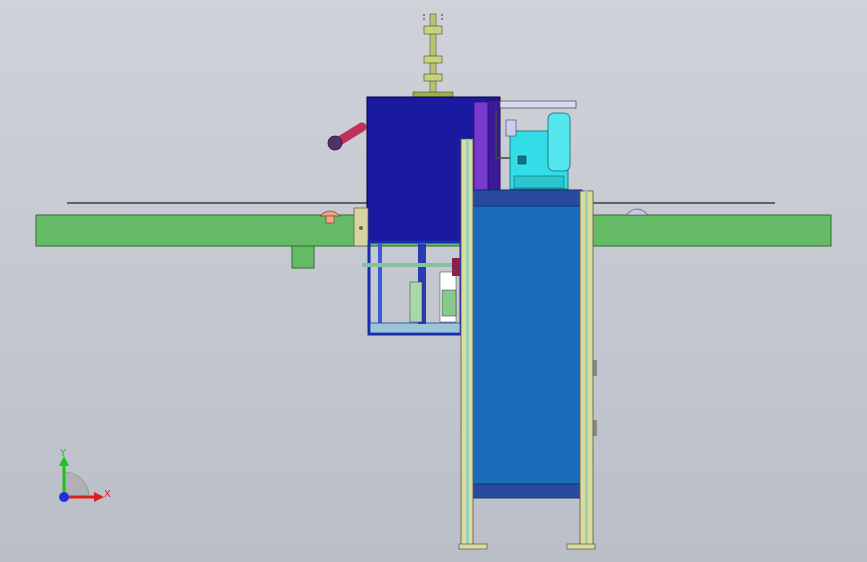  What do you see at coordinates (534, 344) in the screenshot?
I see `cabinet` at bounding box center [534, 344].